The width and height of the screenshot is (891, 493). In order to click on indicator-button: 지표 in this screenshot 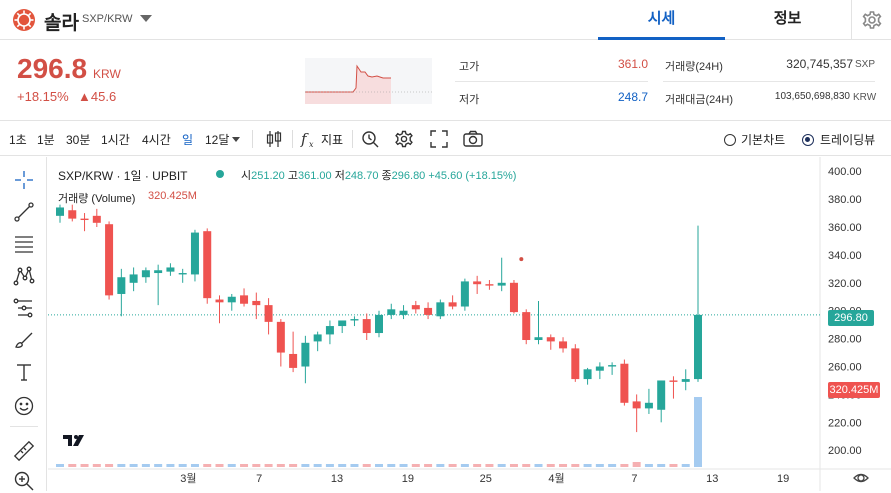, I will do `click(332, 139)`.